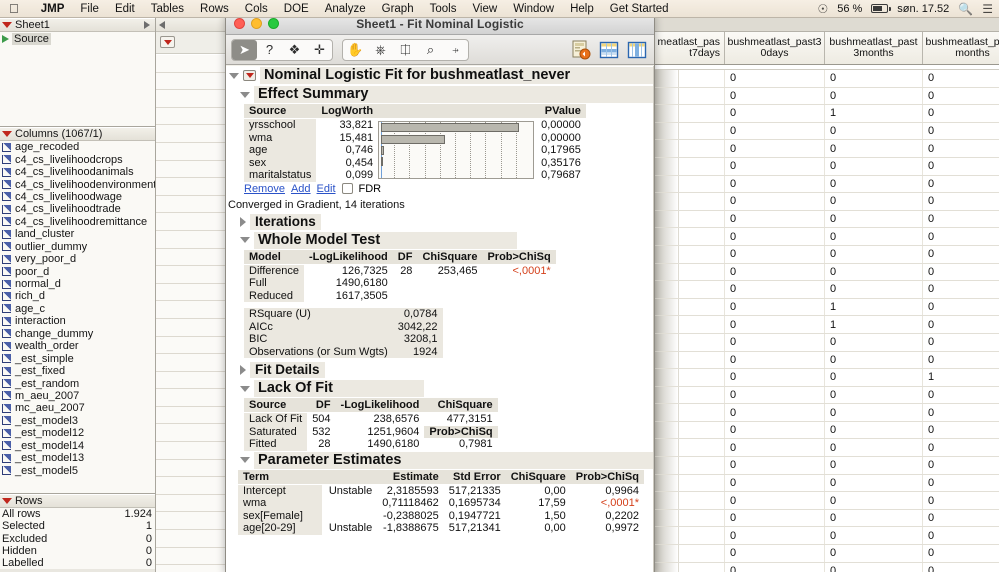  I want to click on row-stat-item: Excluded 0, so click(77, 539).